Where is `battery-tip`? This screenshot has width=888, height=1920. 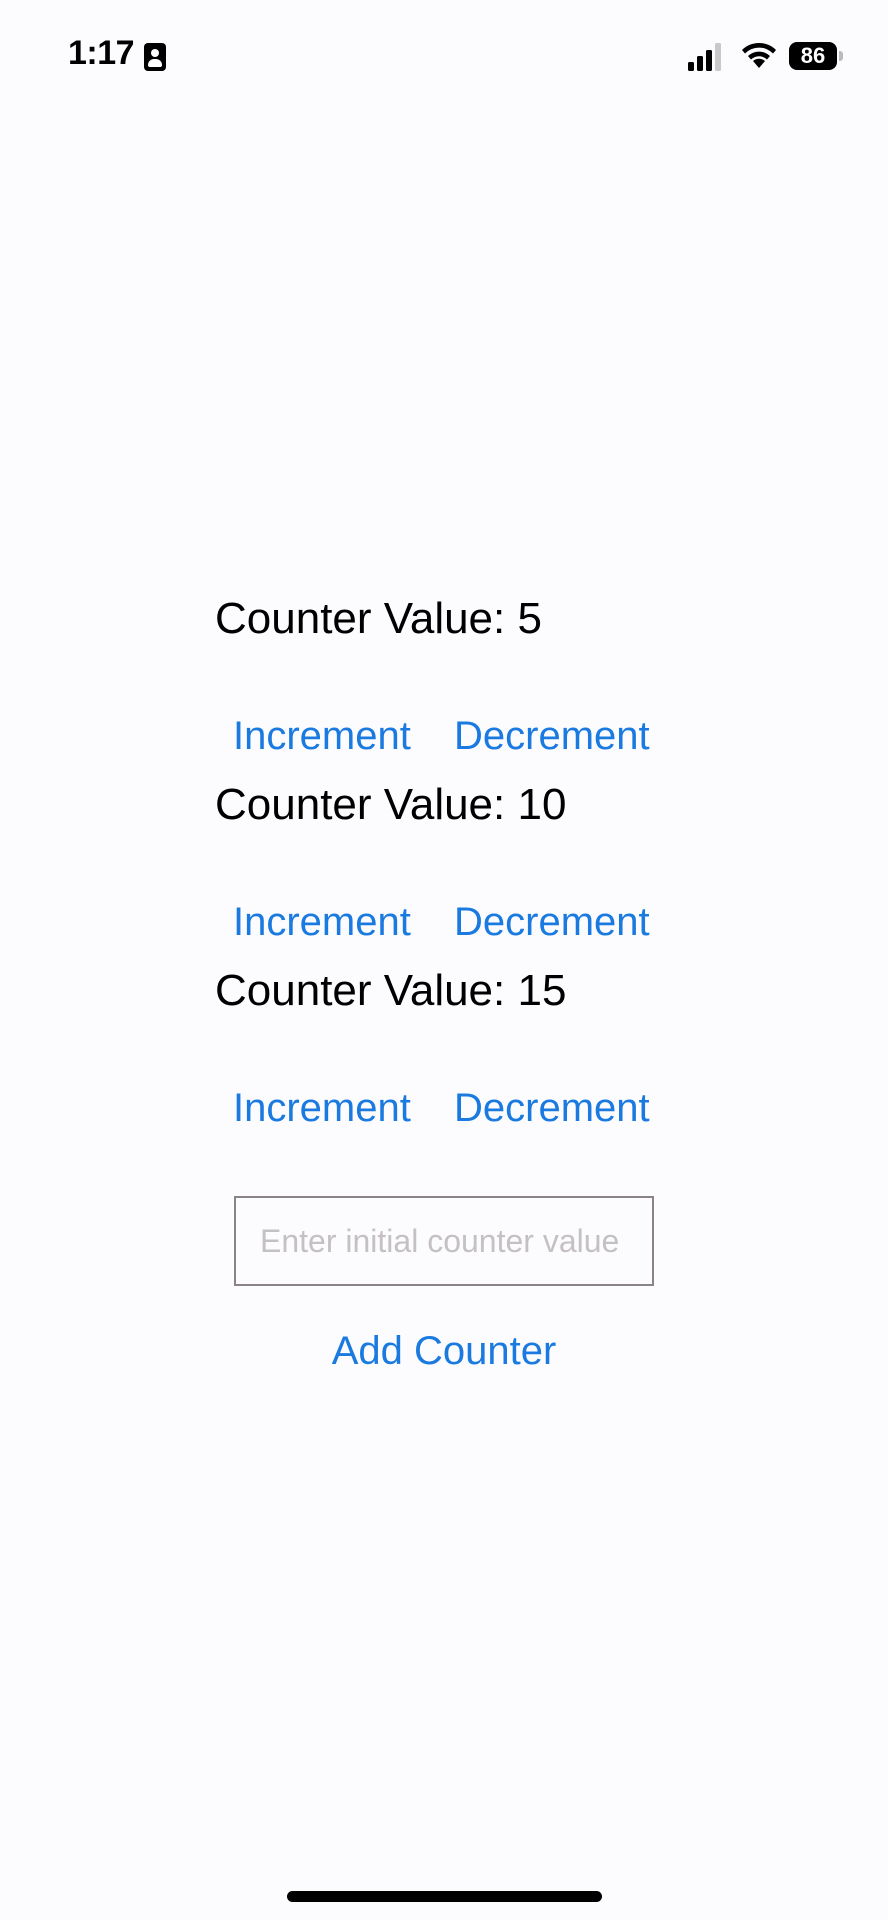
battery-tip is located at coordinates (841, 56).